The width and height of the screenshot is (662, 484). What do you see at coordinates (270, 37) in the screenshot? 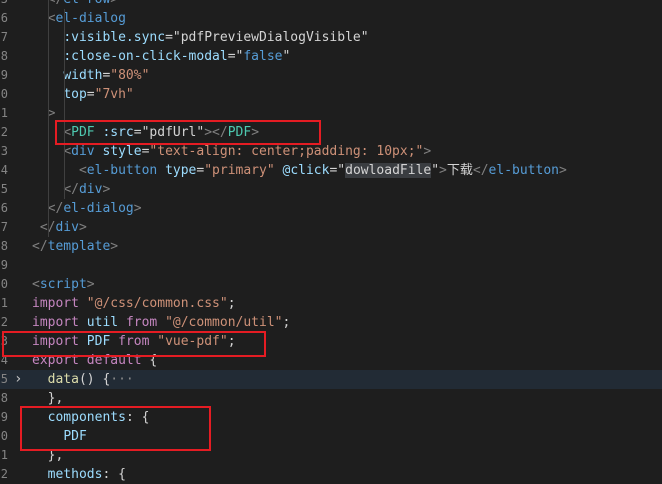
I see `code-token: "pdfPreviewDialogVisible"` at bounding box center [270, 37].